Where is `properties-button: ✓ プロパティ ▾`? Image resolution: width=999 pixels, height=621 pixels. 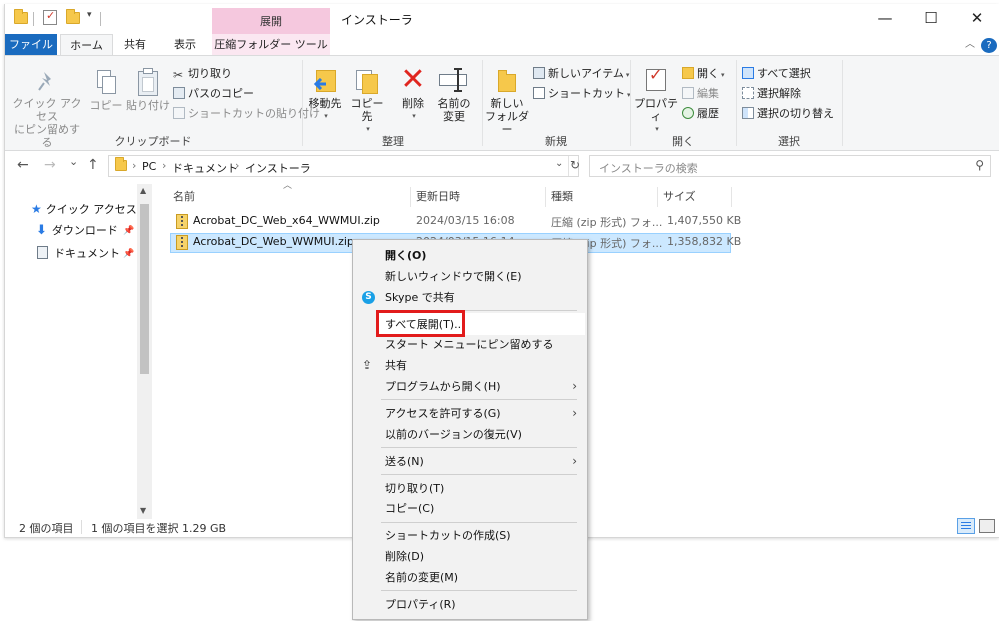 properties-button: ✓ プロパティ ▾ is located at coordinates (656, 101).